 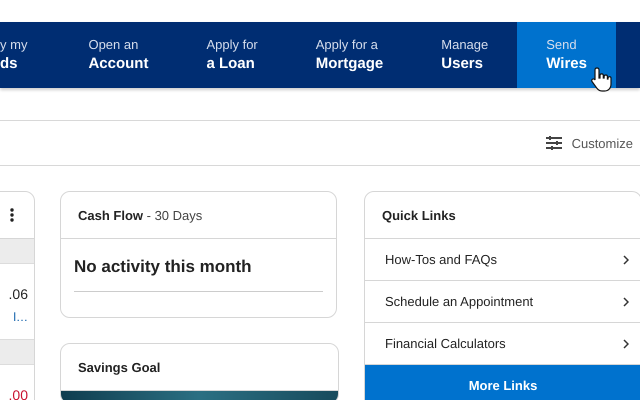 What do you see at coordinates (502, 260) in the screenshot?
I see `quick-link: How-Tos and FAQs` at bounding box center [502, 260].